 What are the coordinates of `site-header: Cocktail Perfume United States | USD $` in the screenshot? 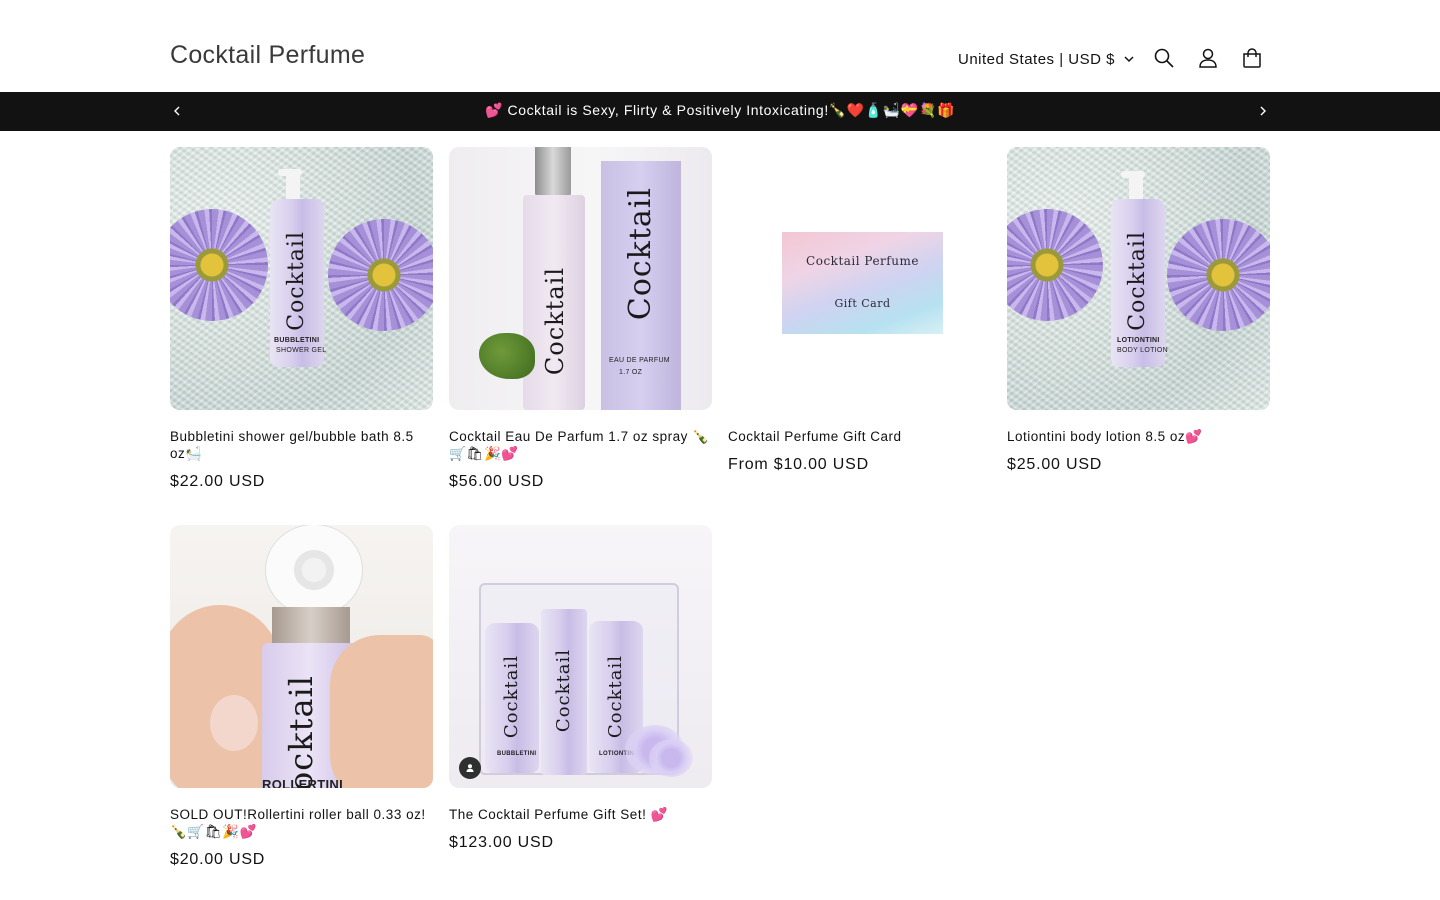 It's located at (720, 46).